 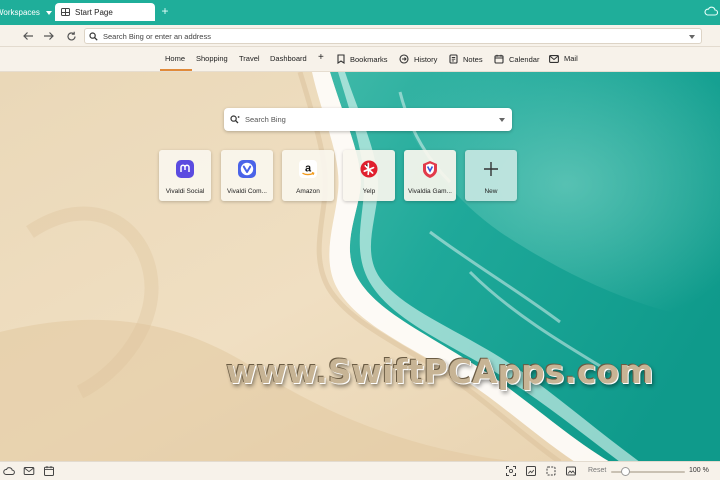 I want to click on search-engine-dropdown, so click(x=502, y=120).